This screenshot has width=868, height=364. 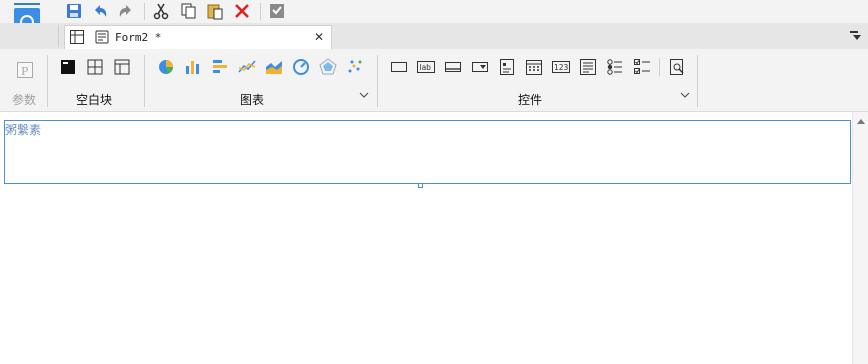 What do you see at coordinates (642, 67) in the screenshot?
I see `checkbox-group-widget-icon` at bounding box center [642, 67].